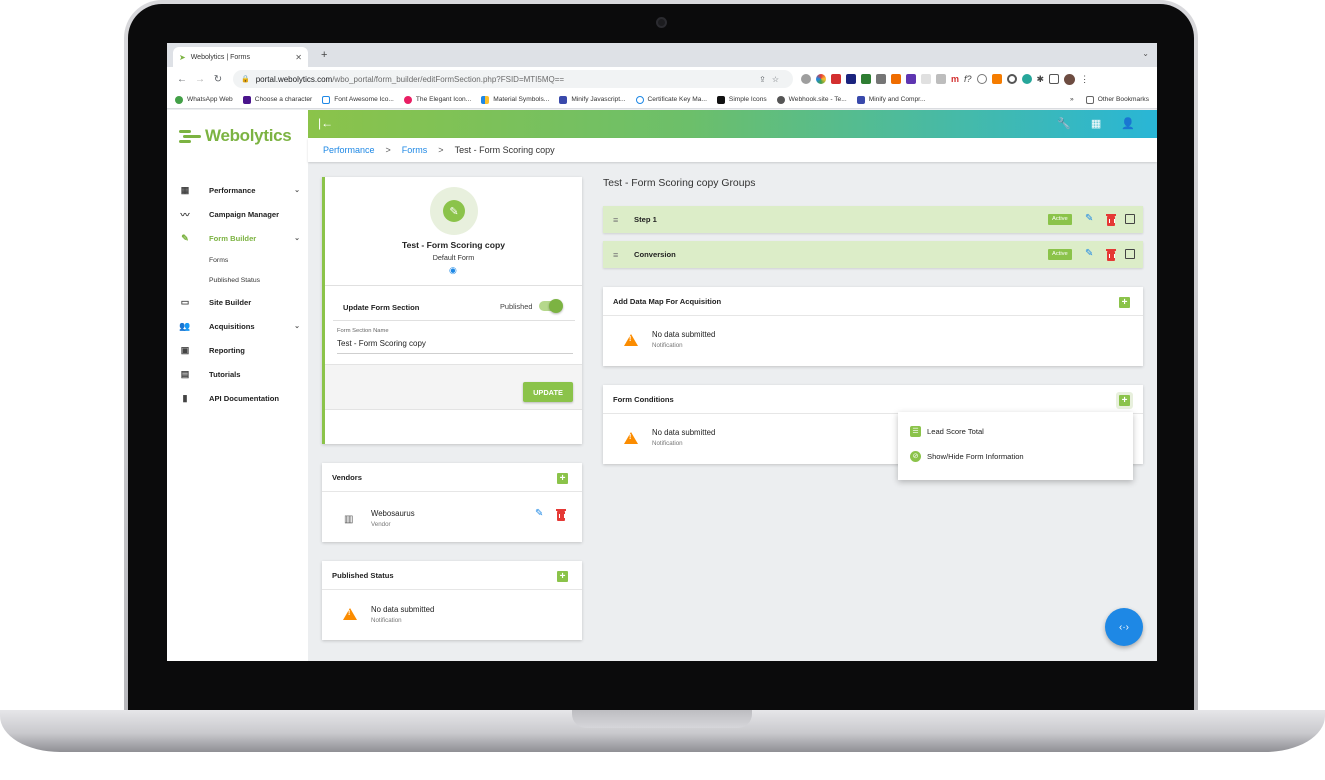  I want to click on form-edit-icon: ✎, so click(454, 211).